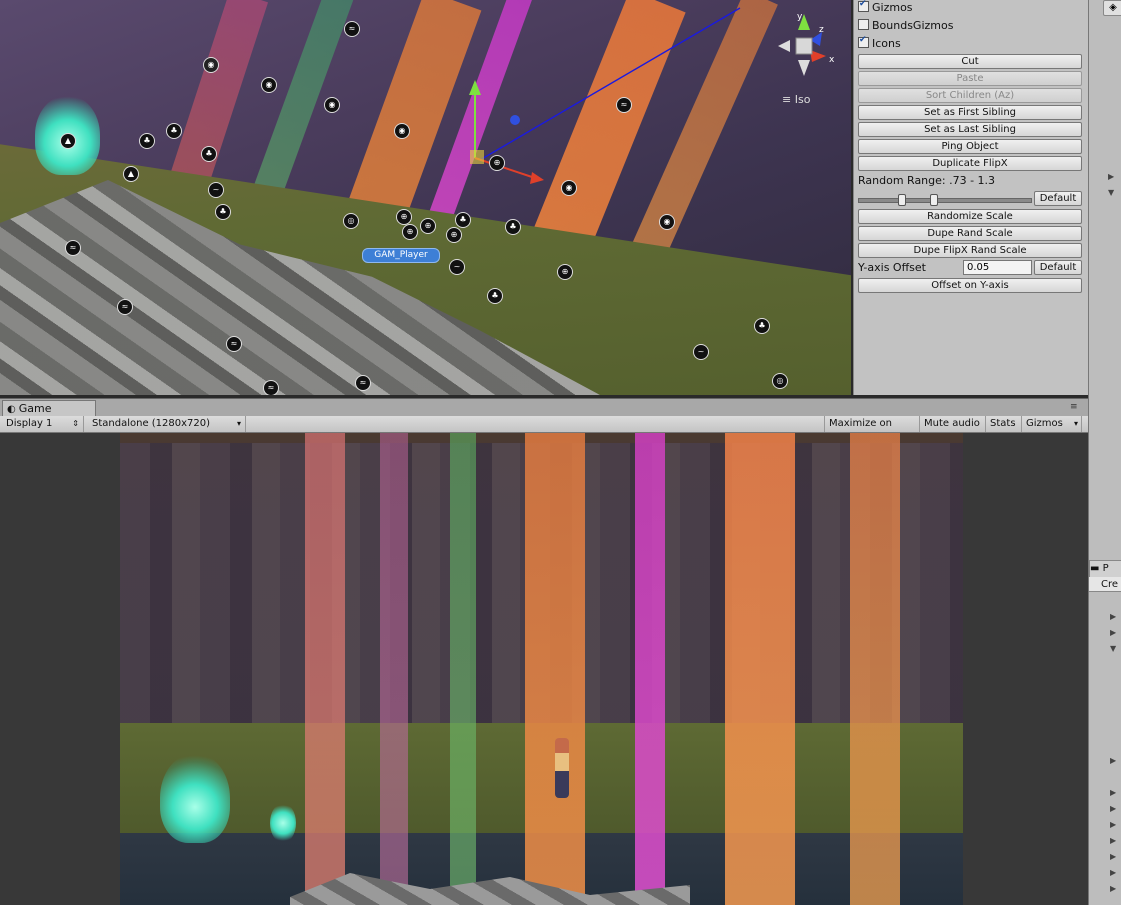  Describe the element at coordinates (1058, 267) in the screenshot. I see `y-offset-default-button: Default` at that location.